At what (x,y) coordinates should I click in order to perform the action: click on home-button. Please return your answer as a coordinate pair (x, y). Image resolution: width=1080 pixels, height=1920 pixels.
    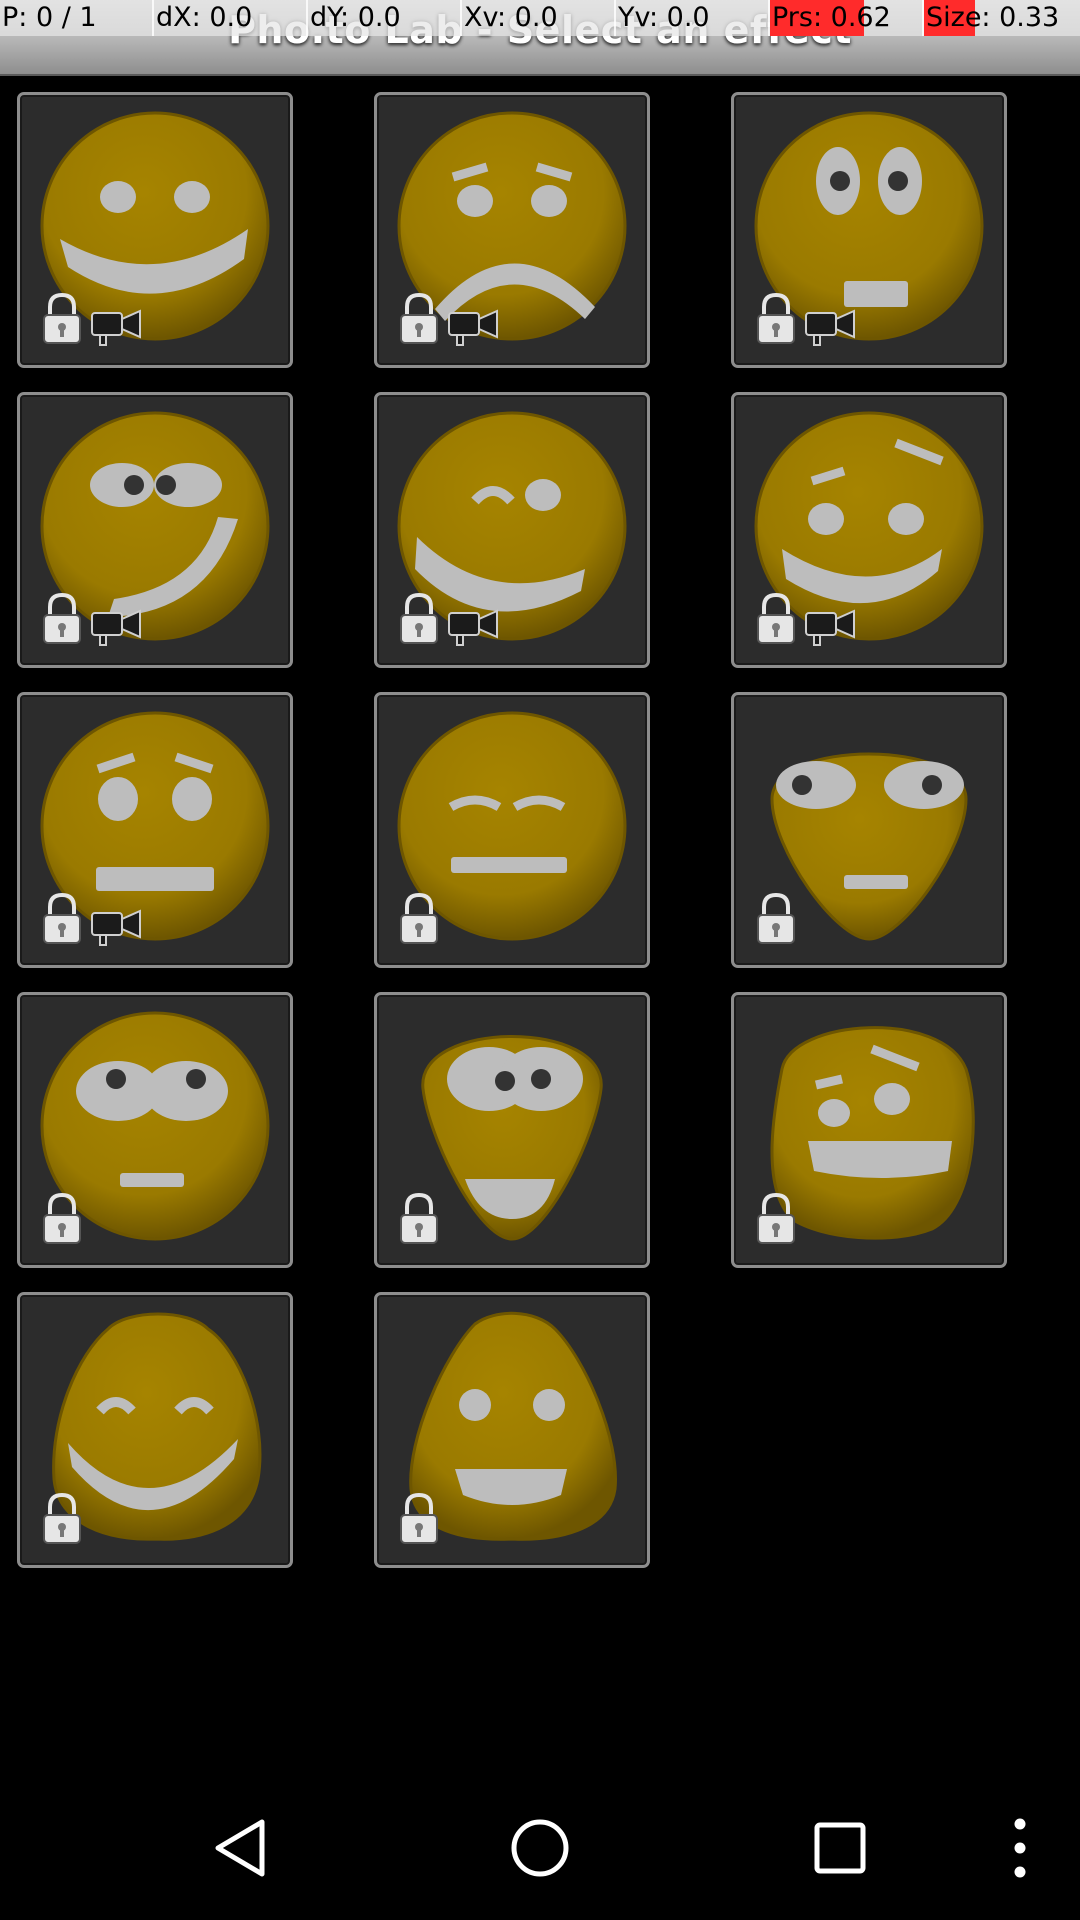
    Looking at the image, I should click on (540, 1848).